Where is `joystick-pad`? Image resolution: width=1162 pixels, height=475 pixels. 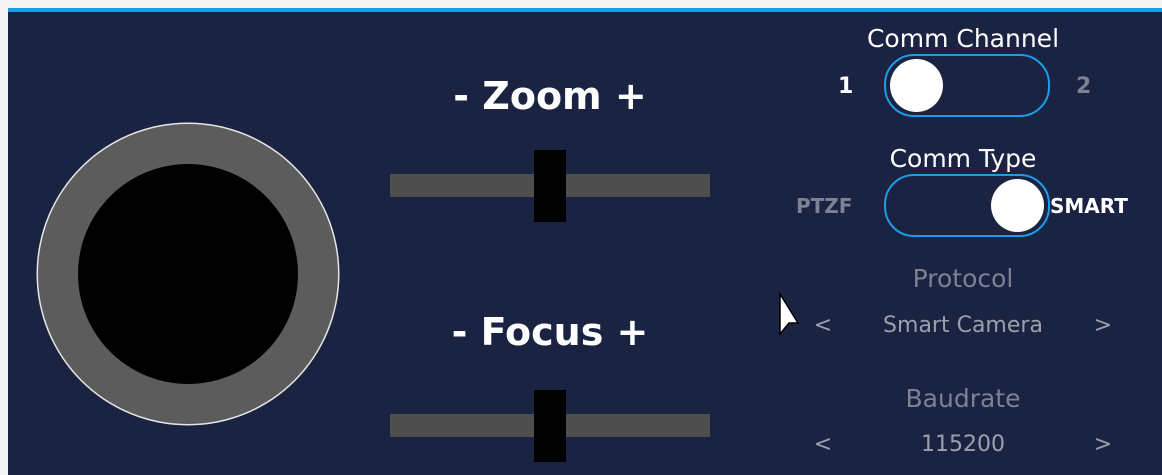
joystick-pad is located at coordinates (188, 274).